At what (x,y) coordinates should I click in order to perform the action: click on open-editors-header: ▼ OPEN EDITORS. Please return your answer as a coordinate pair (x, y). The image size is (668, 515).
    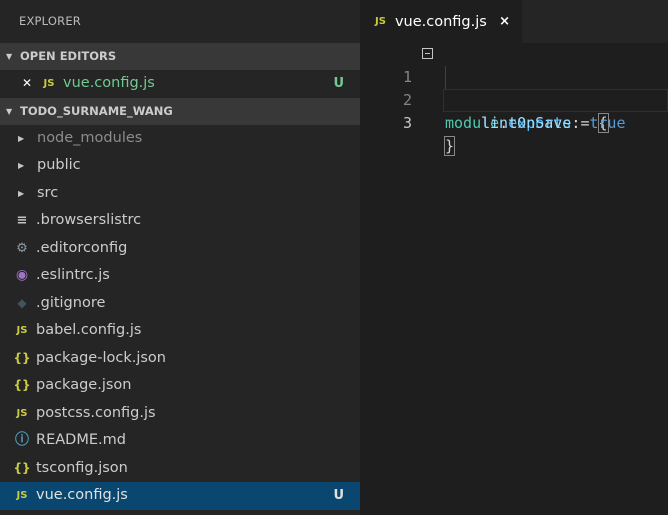
    Looking at the image, I should click on (180, 56).